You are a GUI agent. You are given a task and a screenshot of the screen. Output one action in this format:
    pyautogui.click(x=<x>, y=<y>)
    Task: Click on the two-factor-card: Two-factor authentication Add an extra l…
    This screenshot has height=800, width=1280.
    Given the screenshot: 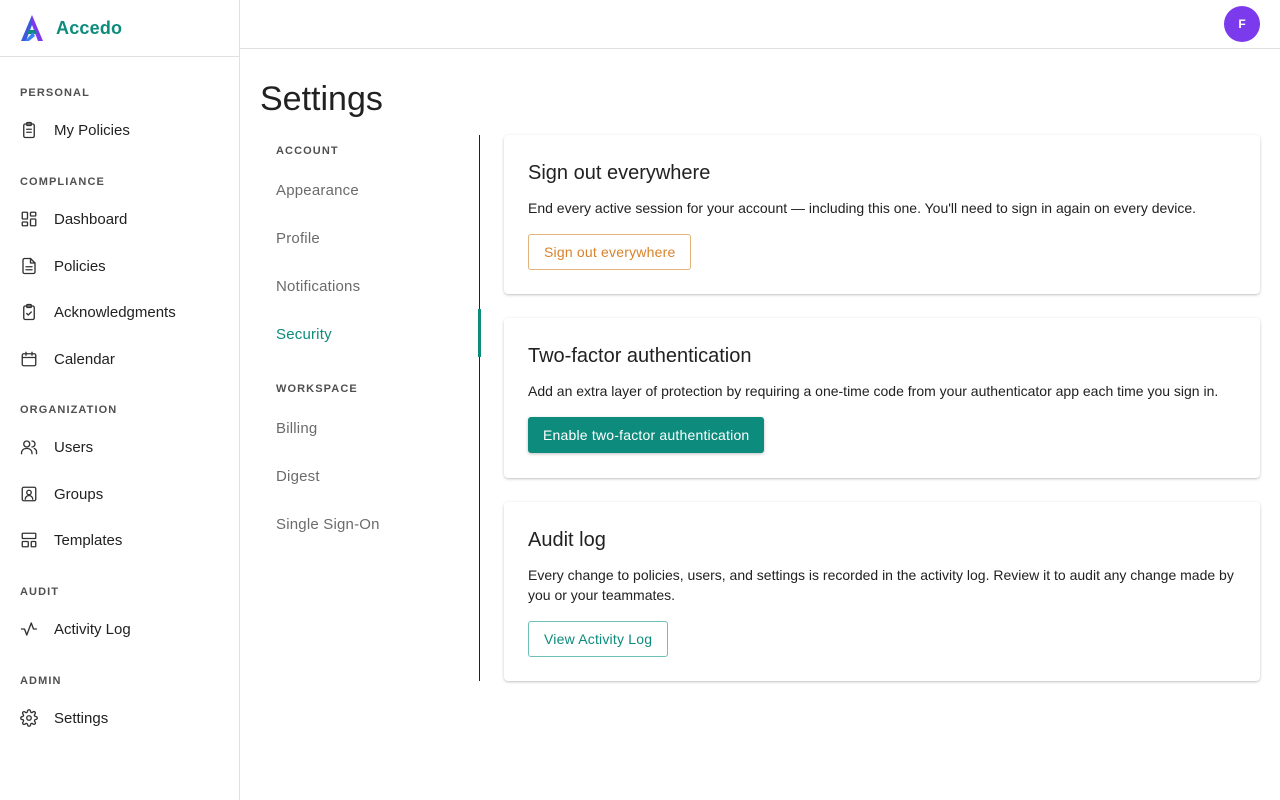 What is the action you would take?
    pyautogui.click(x=882, y=398)
    